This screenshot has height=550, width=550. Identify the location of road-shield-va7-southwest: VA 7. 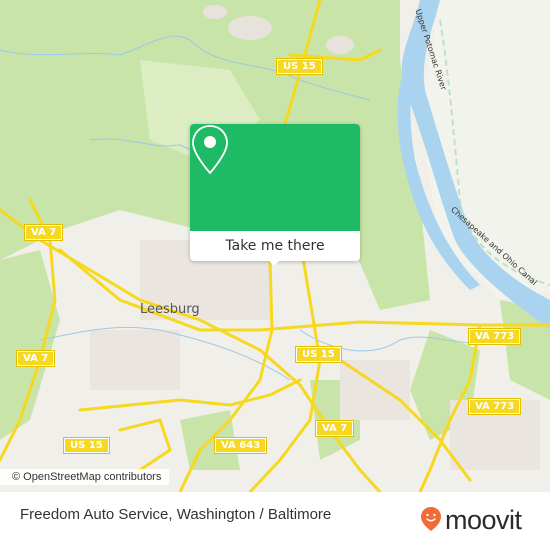
(35, 358).